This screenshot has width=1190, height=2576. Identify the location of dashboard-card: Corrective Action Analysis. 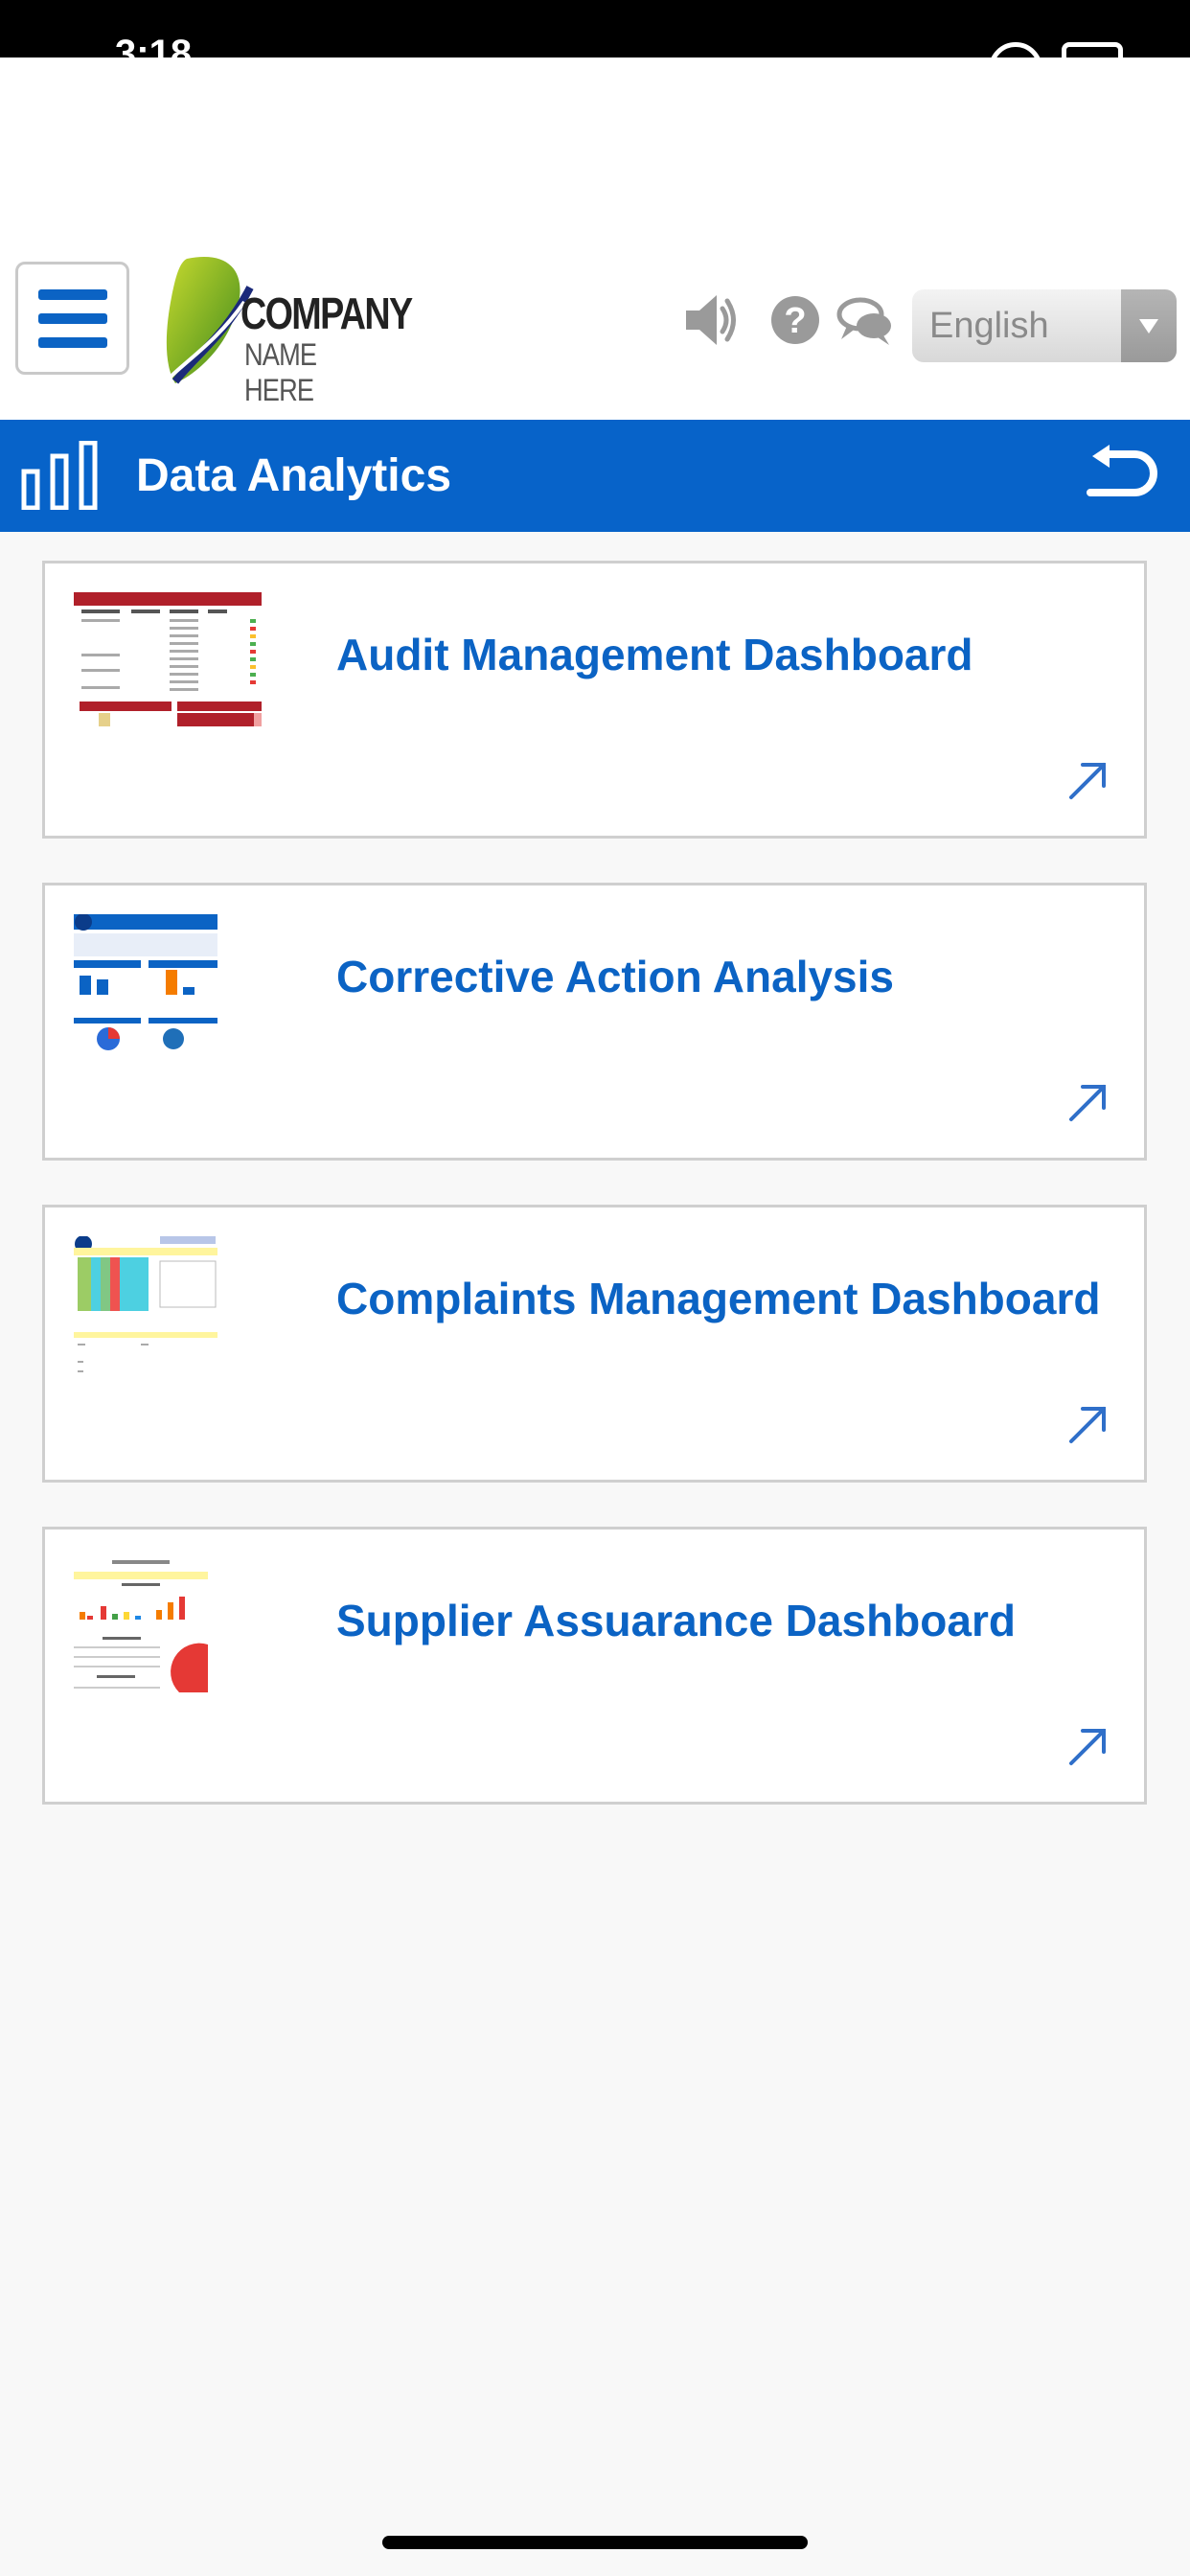
(594, 1022).